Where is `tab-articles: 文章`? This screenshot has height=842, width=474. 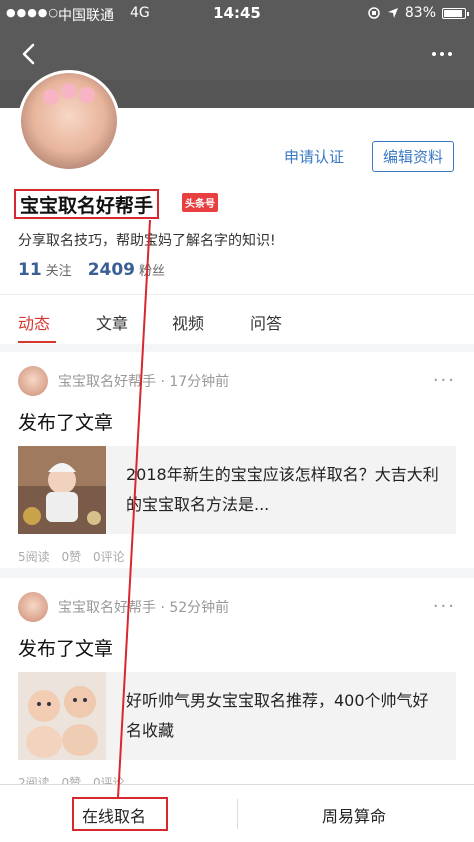 tab-articles: 文章 is located at coordinates (112, 322).